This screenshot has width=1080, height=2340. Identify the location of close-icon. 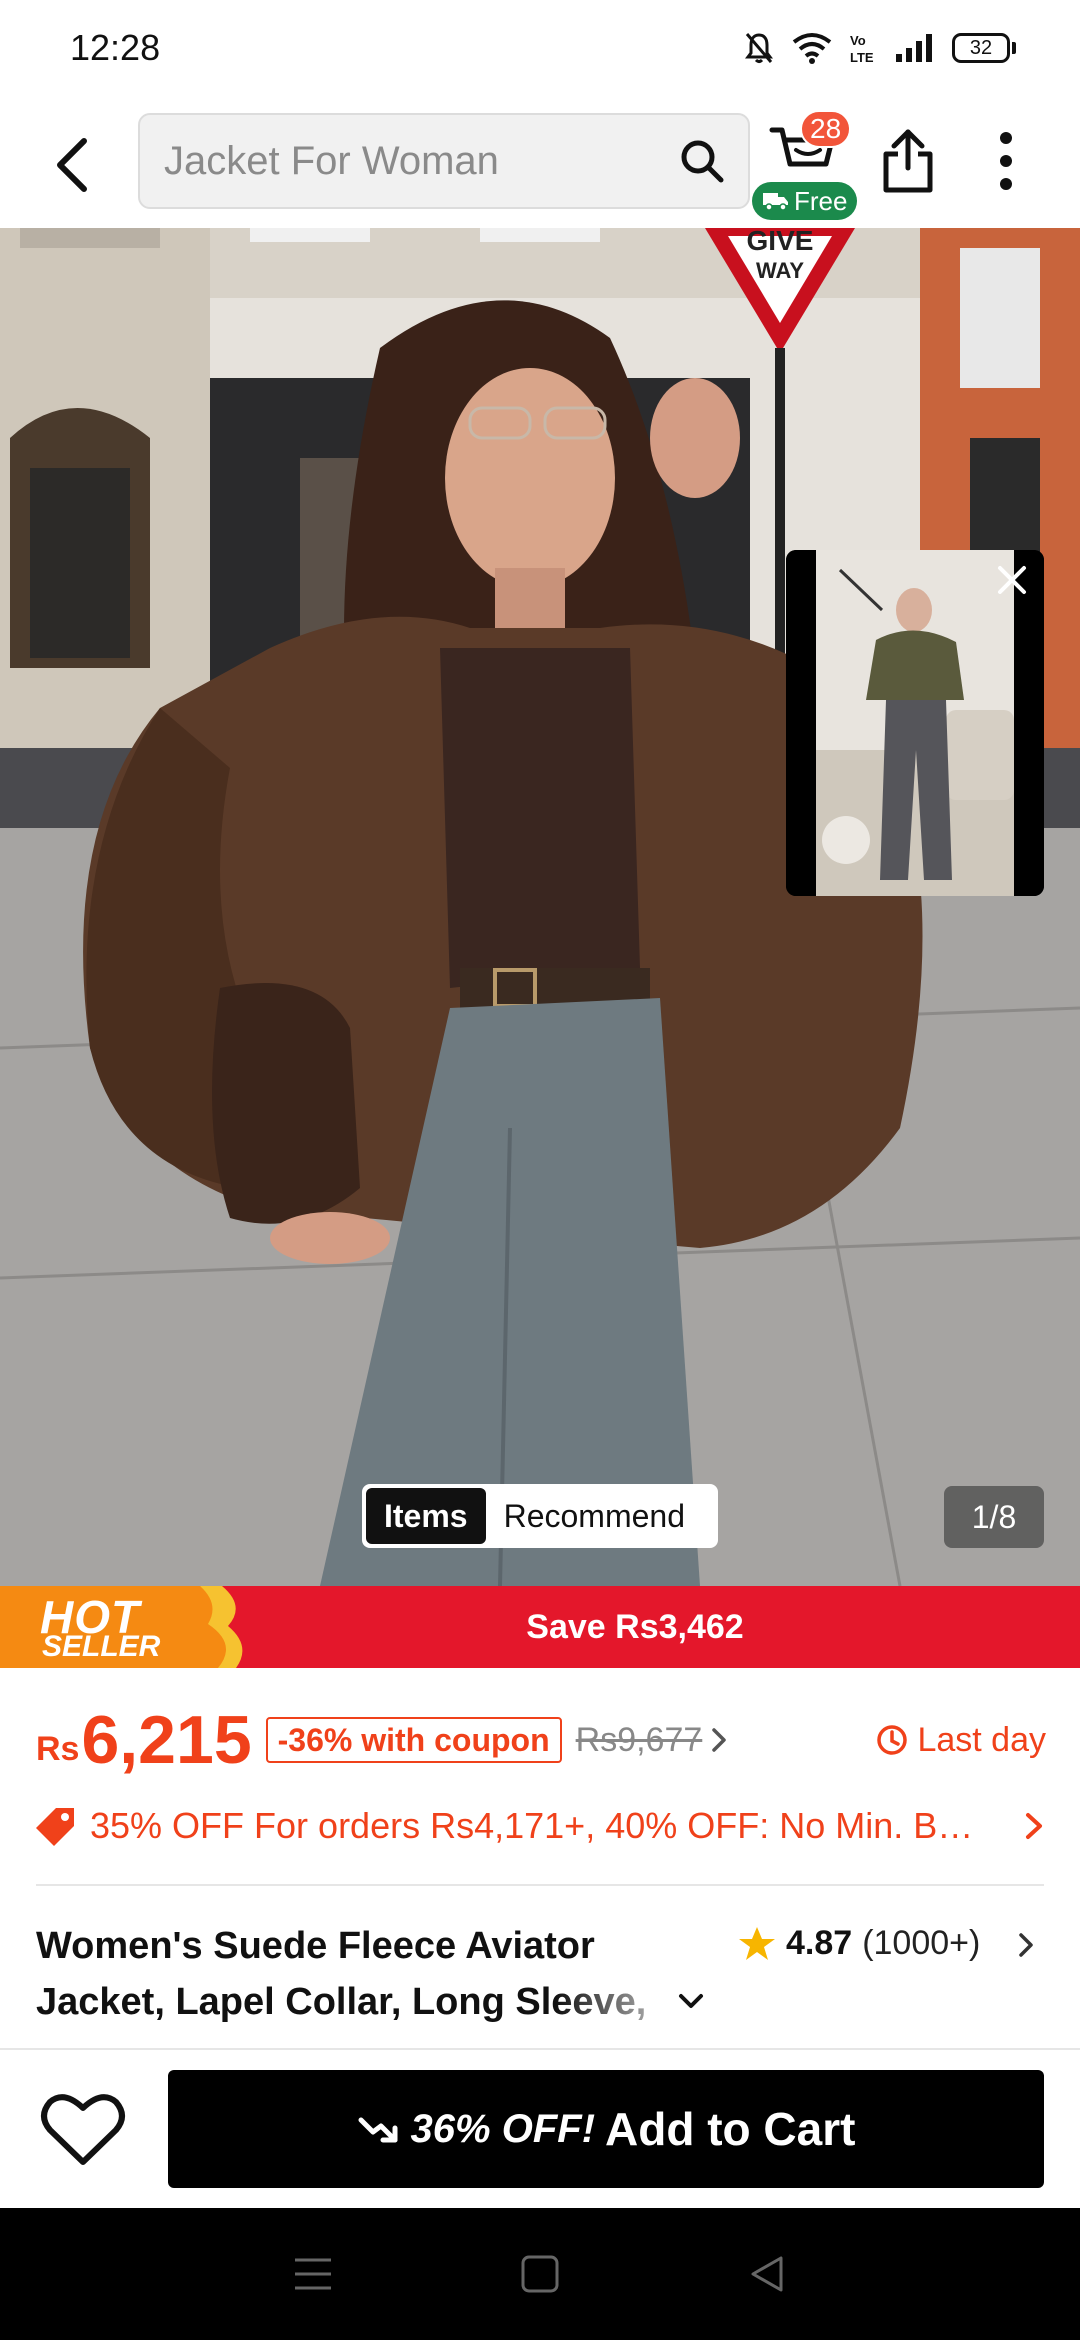
(1012, 580).